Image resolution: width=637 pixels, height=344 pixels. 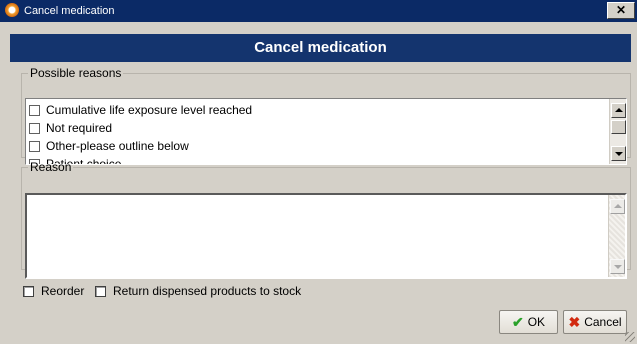 I want to click on list-item-label: Not required, so click(x=79, y=128).